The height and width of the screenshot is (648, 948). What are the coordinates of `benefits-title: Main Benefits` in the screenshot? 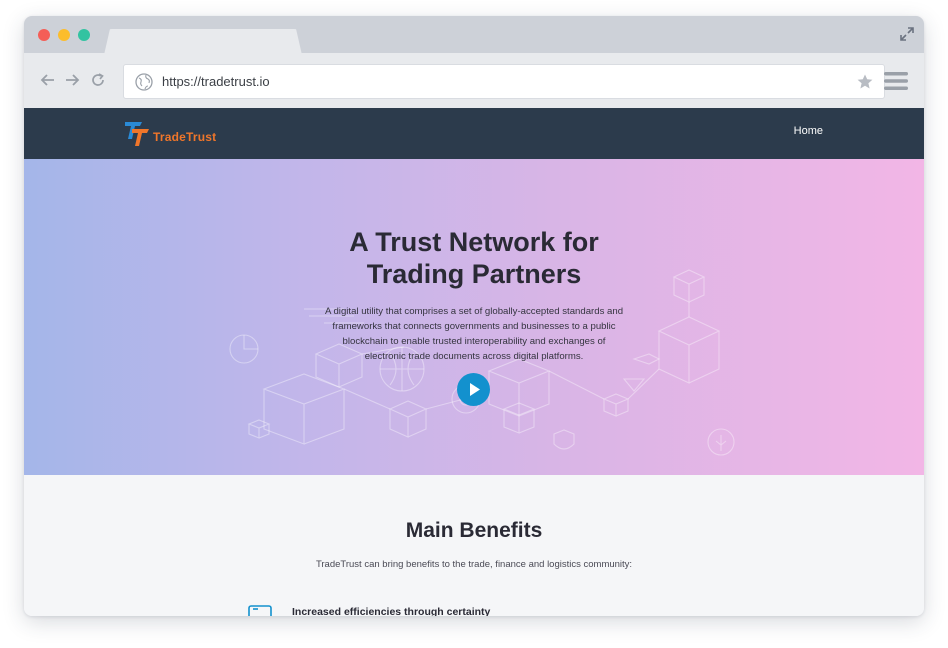 It's located at (474, 530).